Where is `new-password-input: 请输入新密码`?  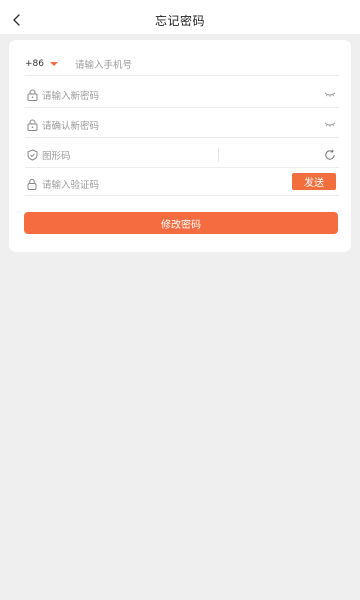
new-password-input: 请输入新密码 is located at coordinates (182, 95).